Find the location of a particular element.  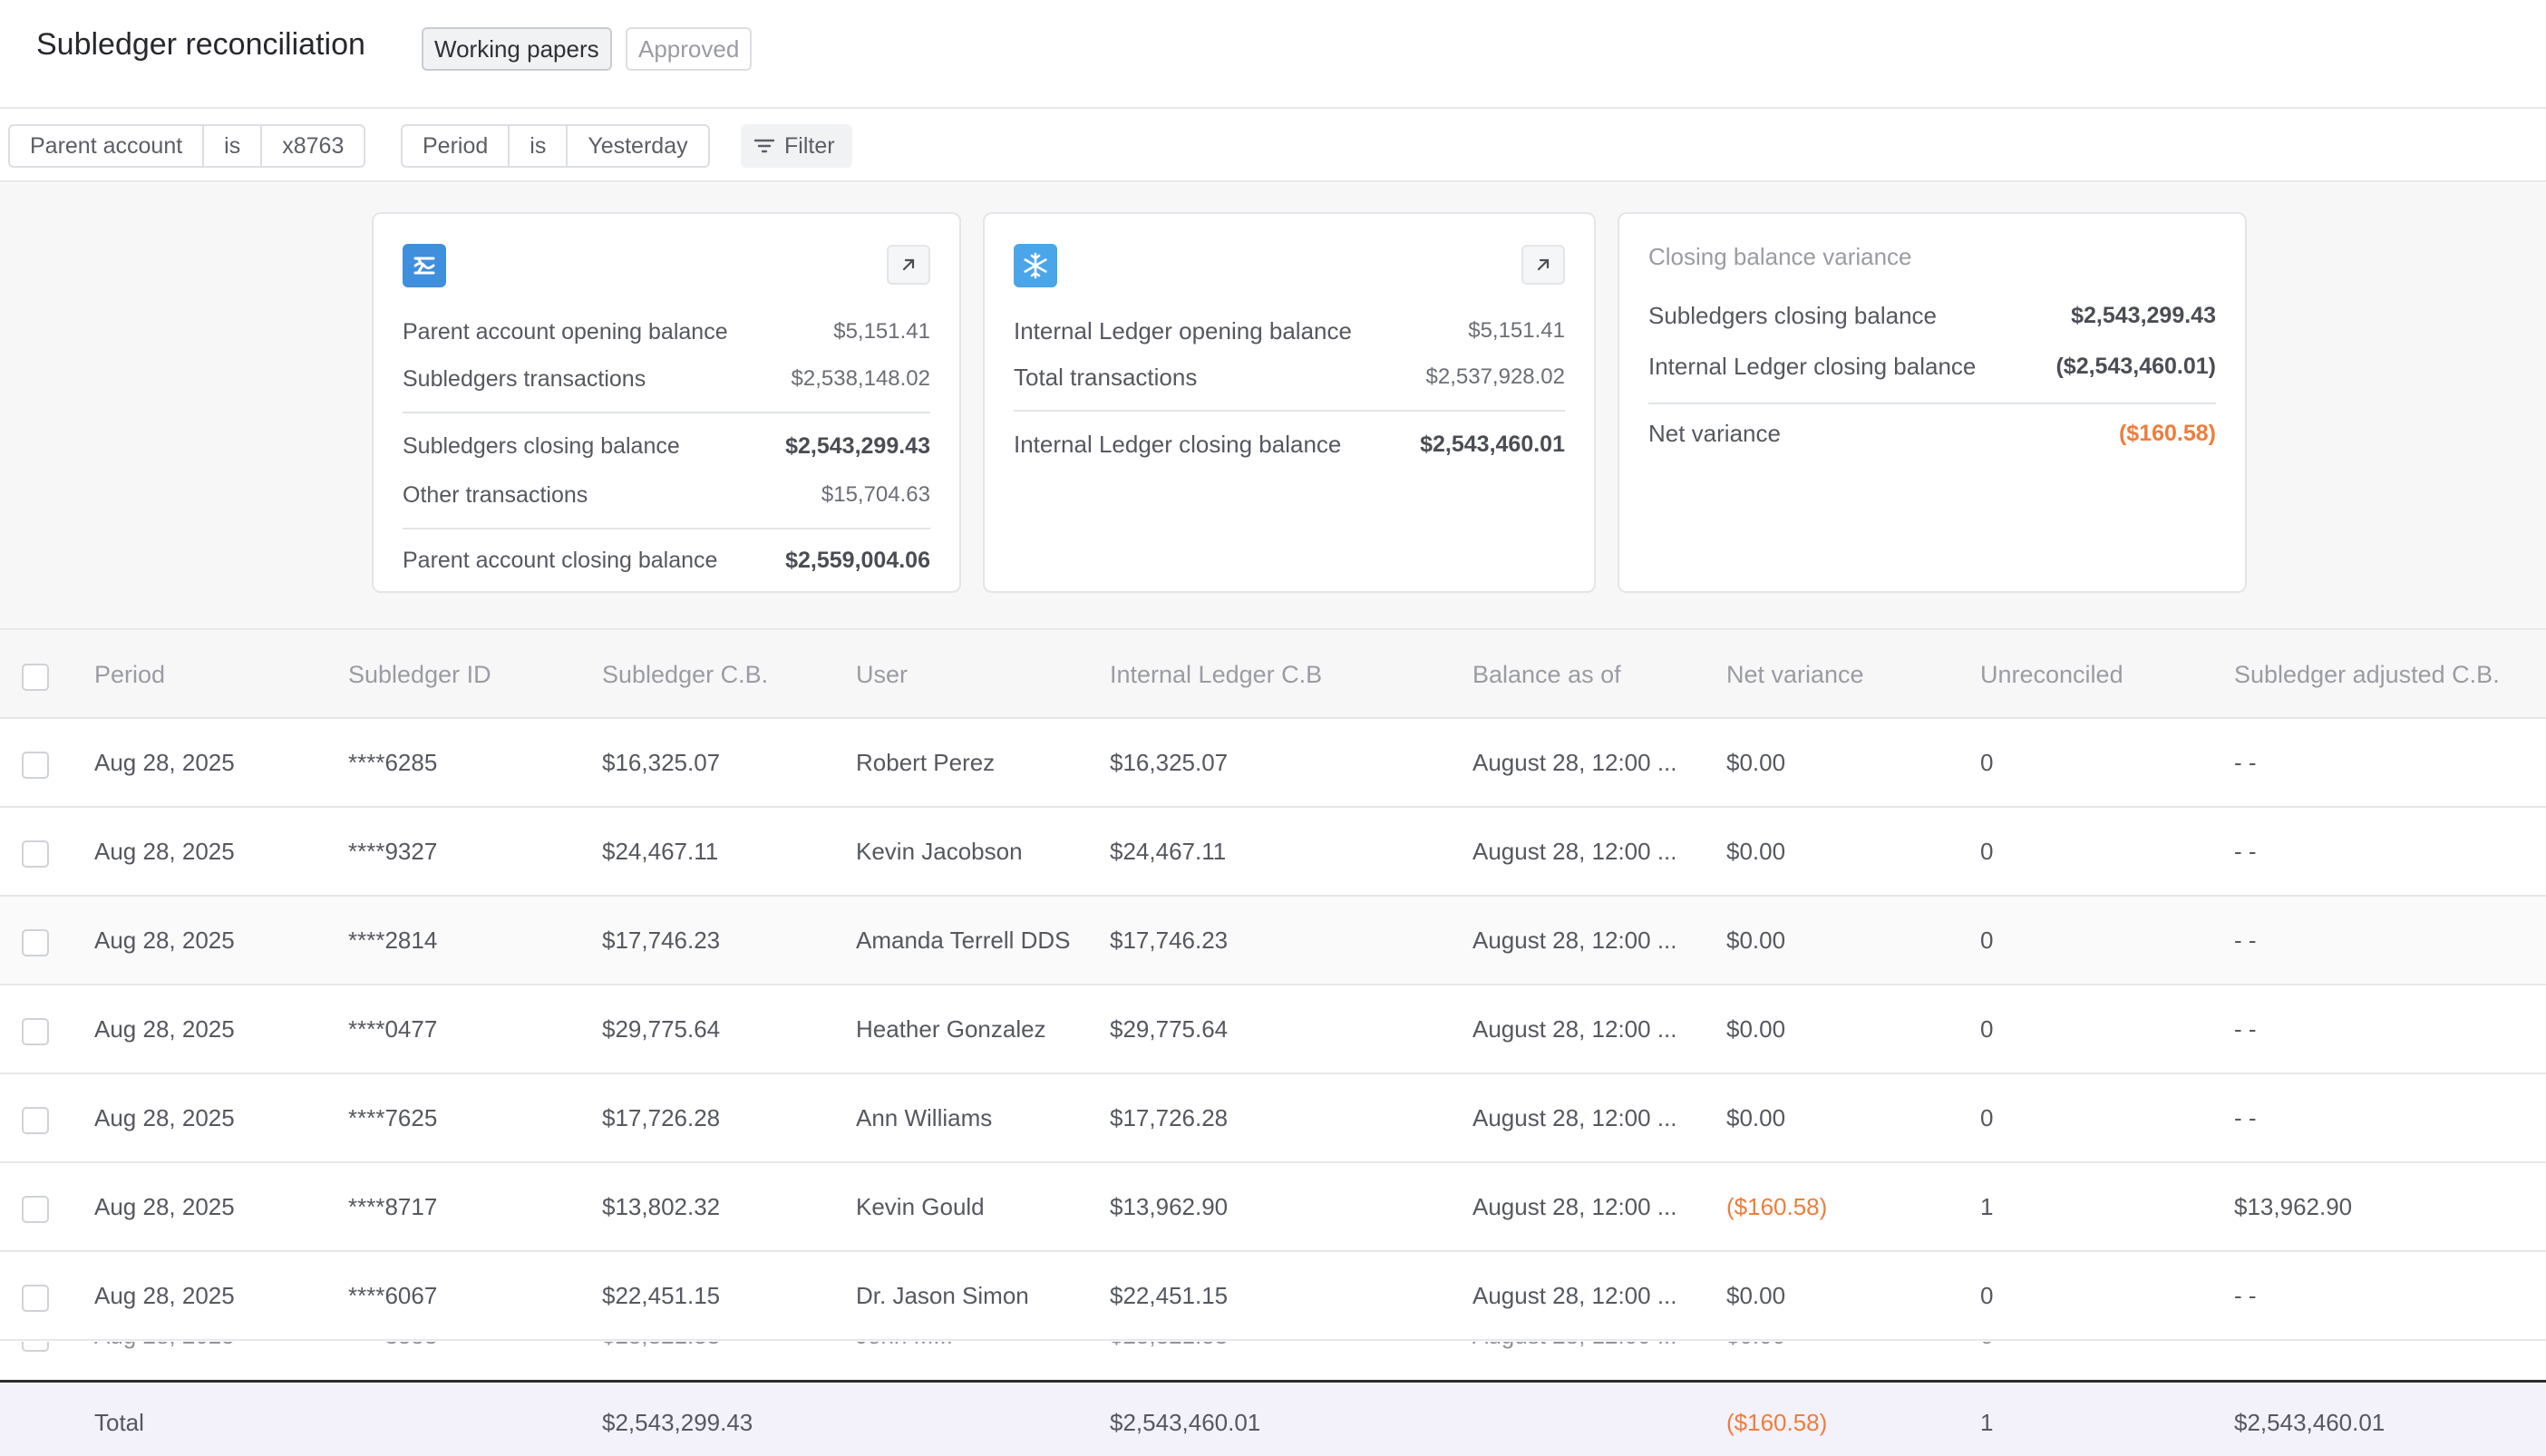

column-header-period: Period is located at coordinates (129, 675).